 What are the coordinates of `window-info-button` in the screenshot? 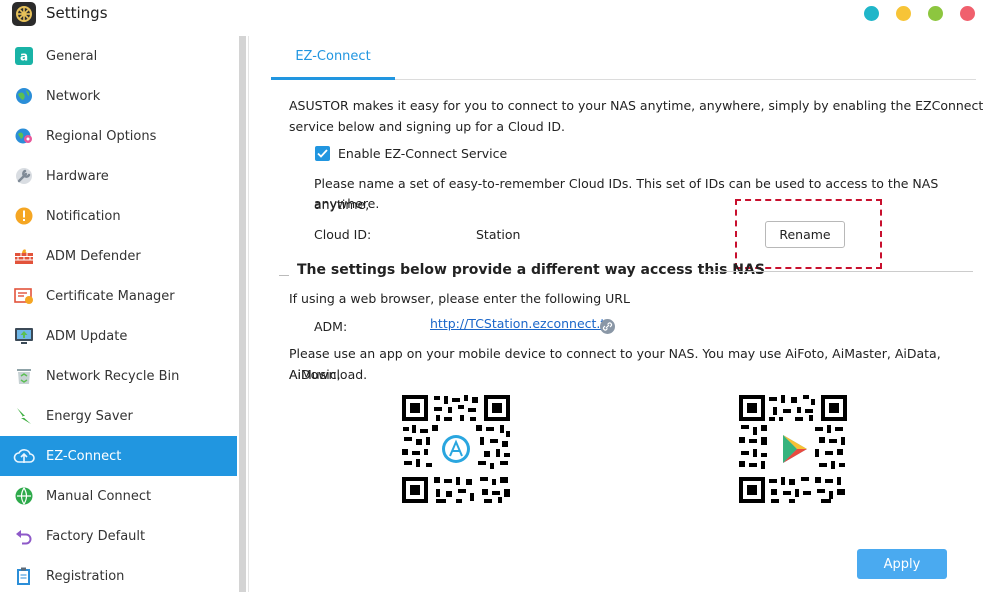 It's located at (871, 13).